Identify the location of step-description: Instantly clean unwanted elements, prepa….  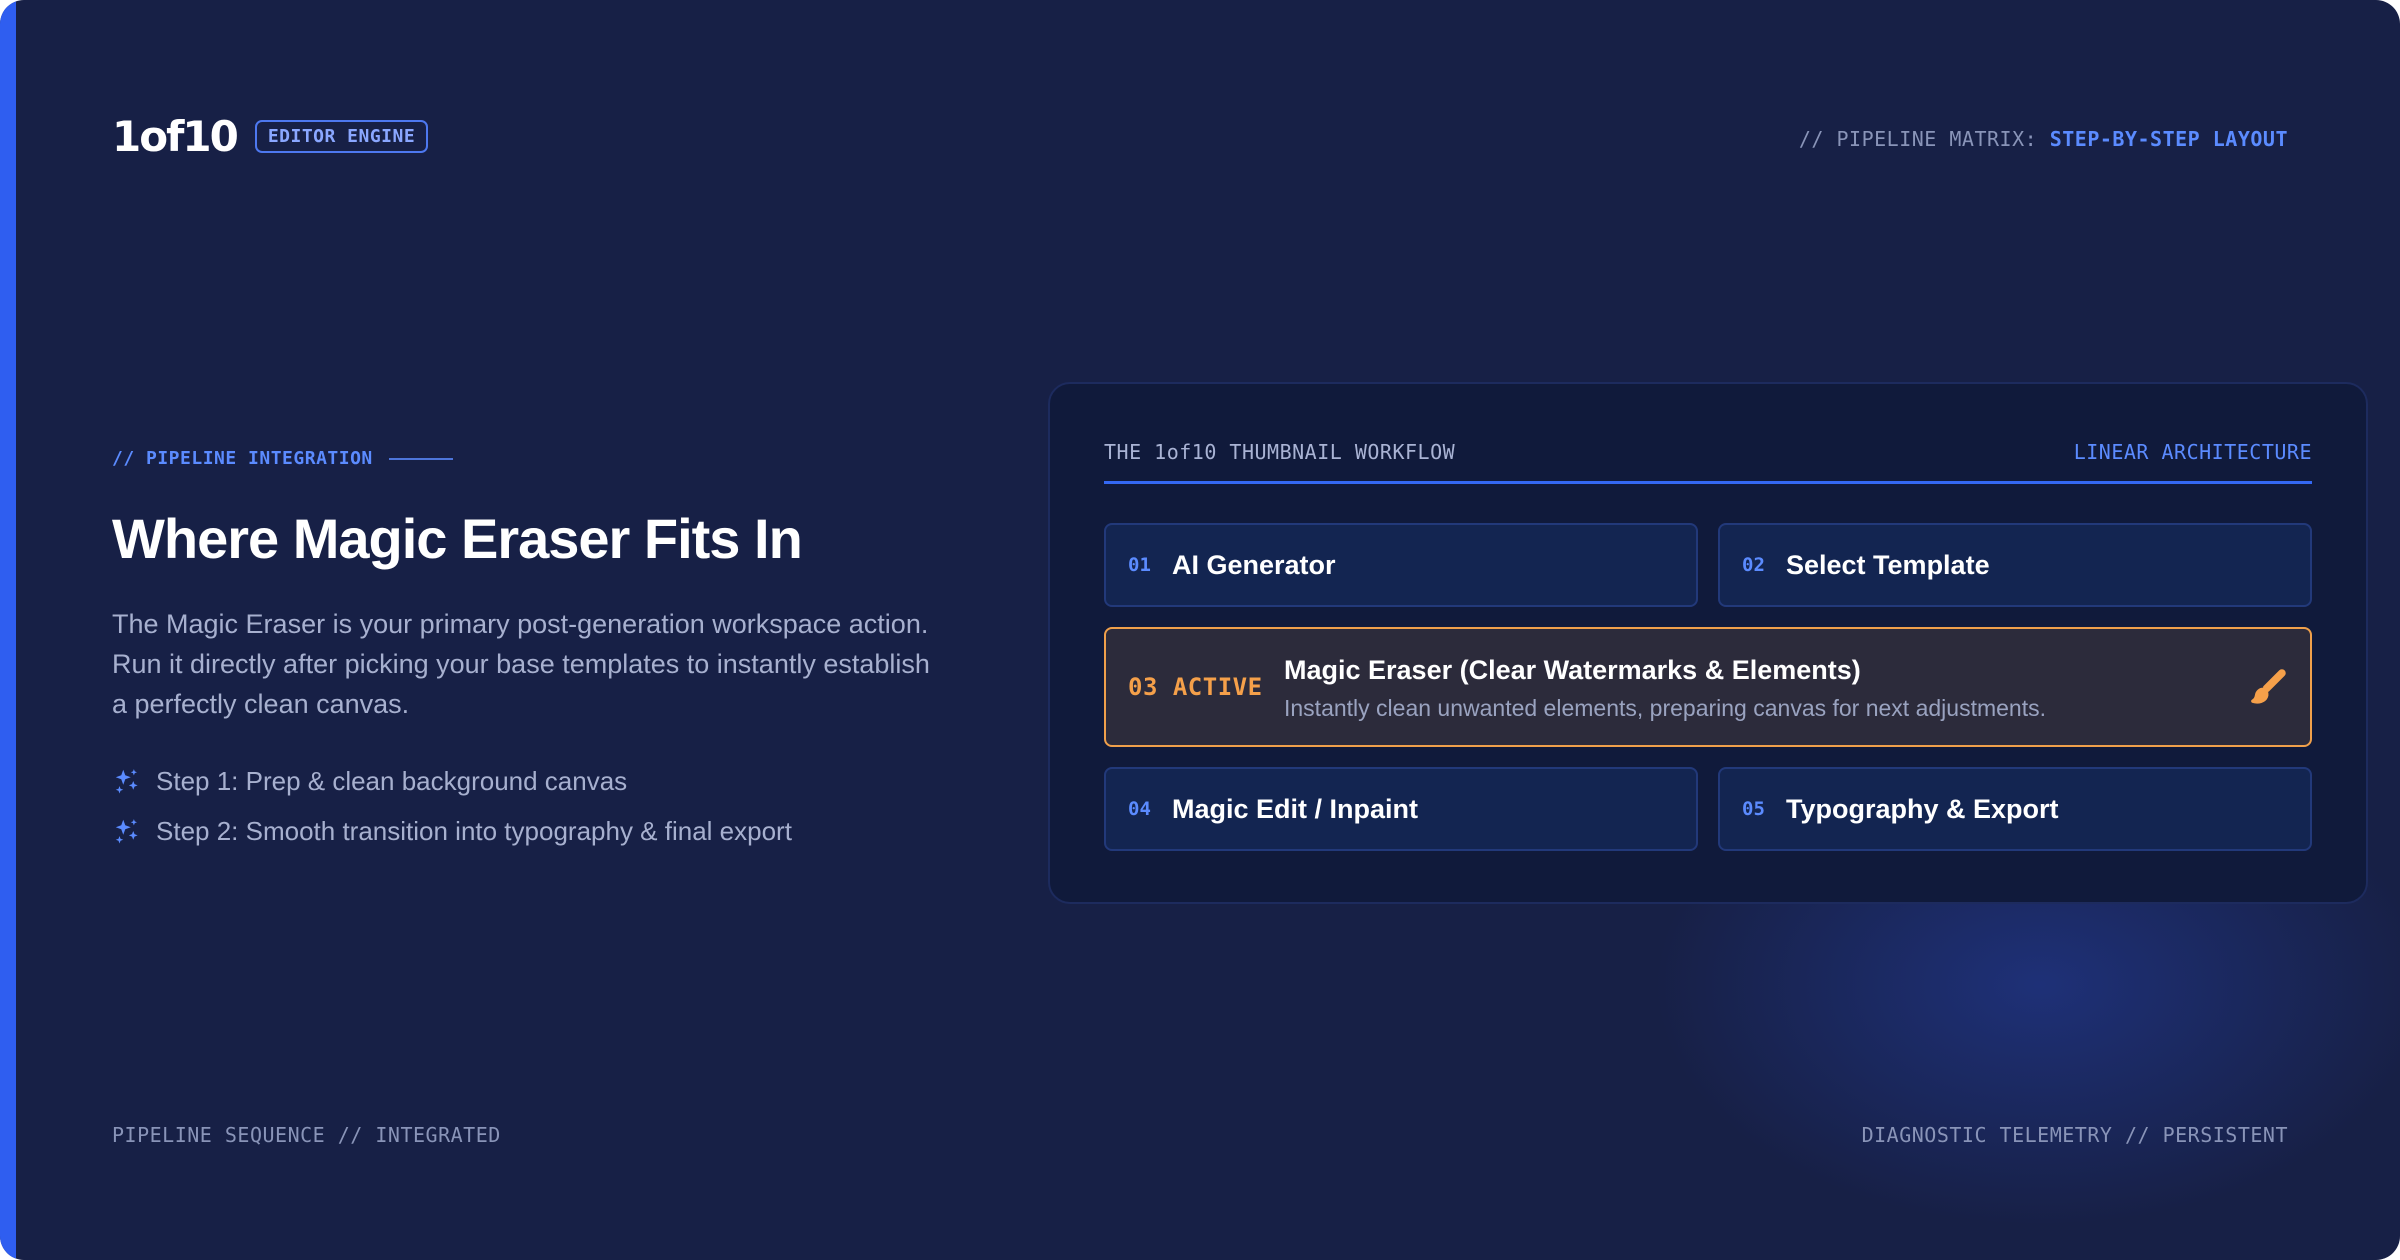
(1665, 708).